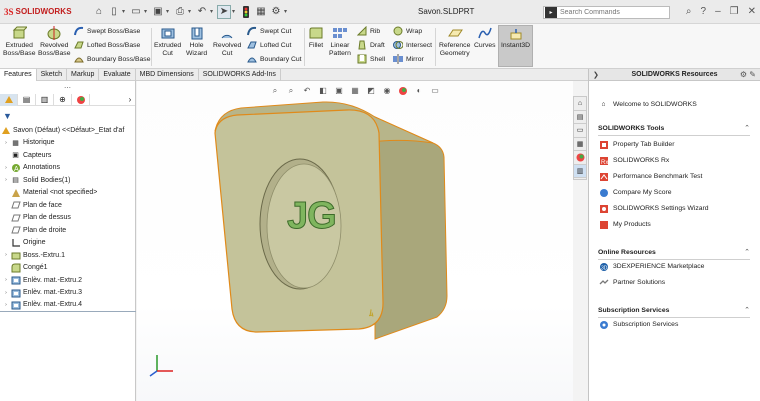 This screenshot has height=401, width=760. I want to click on tree-item-solid-bodies: › ▤ Solid Bodies(1), so click(68, 180).